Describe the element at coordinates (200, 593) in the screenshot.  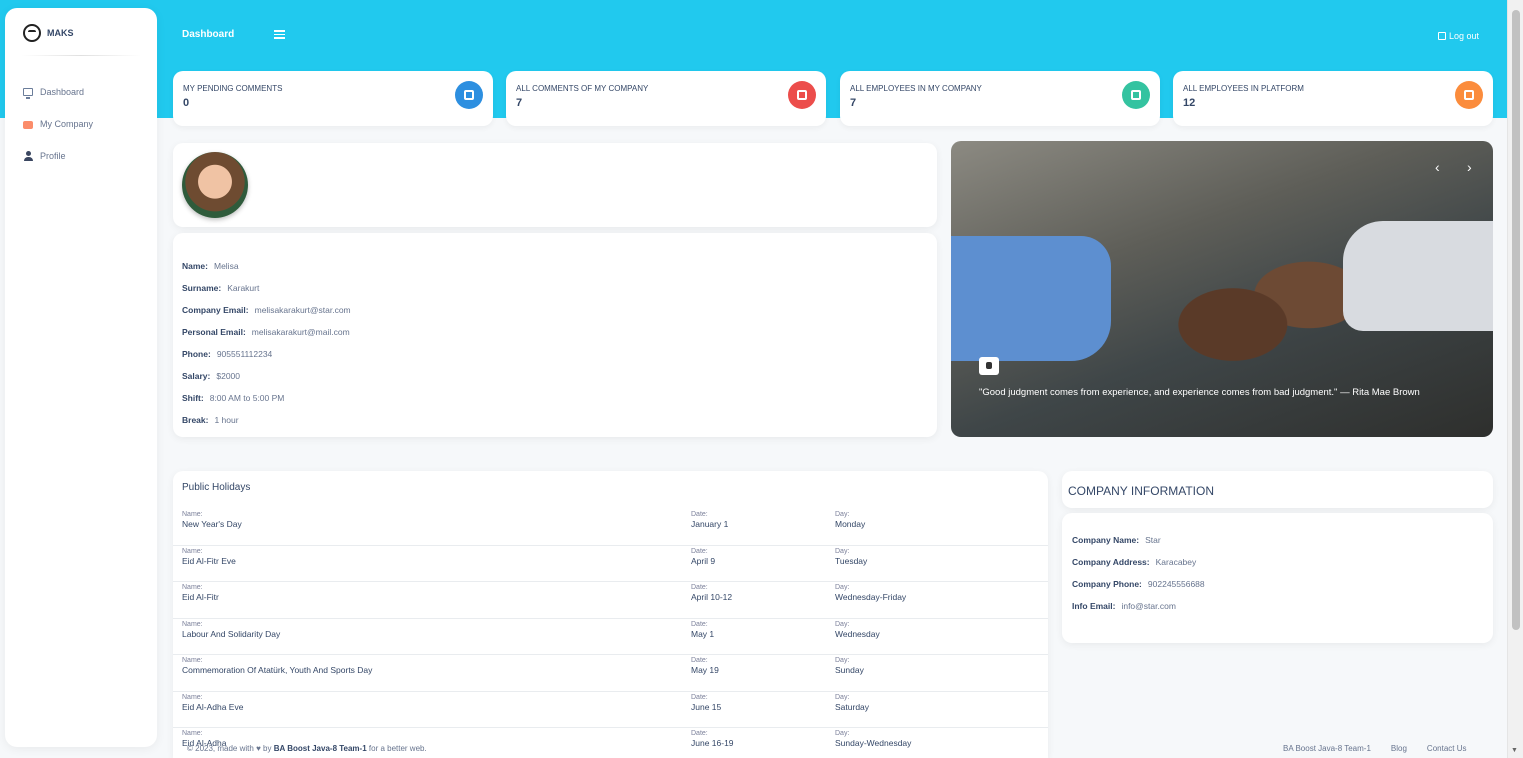
I see `holiday-name-cell: Name: Eid Al-Fitr` at that location.